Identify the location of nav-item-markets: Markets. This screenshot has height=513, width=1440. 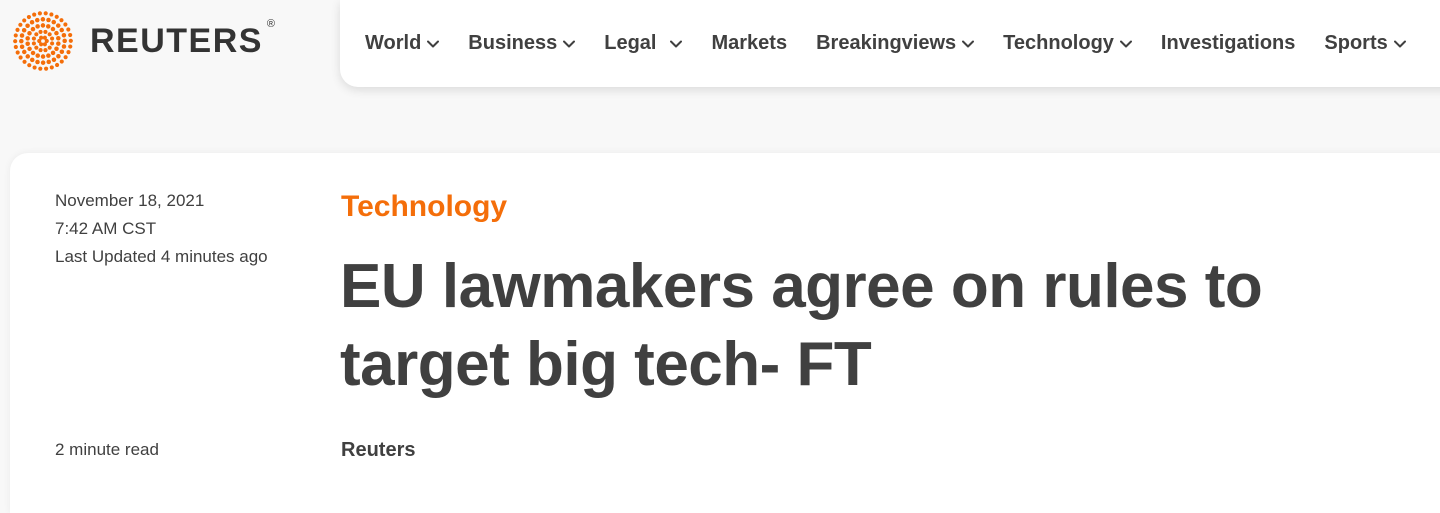
(749, 43).